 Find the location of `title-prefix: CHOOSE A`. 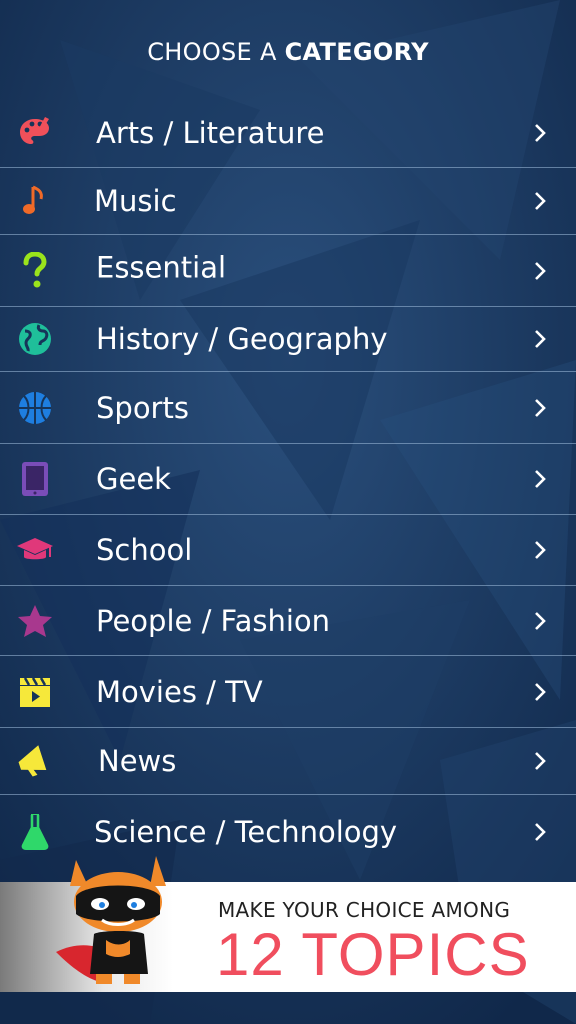

title-prefix: CHOOSE A is located at coordinates (212, 52).